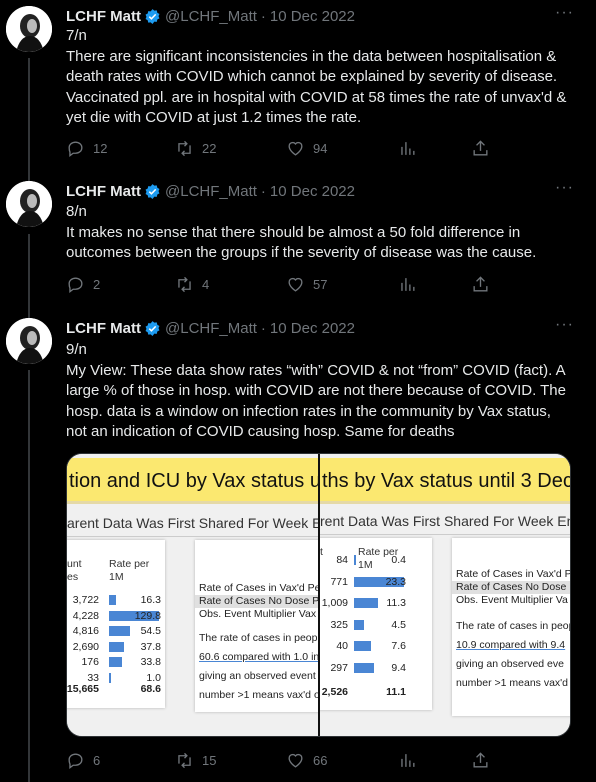  What do you see at coordinates (278, 761) in the screenshot?
I see `action-bar: 6 15 66` at bounding box center [278, 761].